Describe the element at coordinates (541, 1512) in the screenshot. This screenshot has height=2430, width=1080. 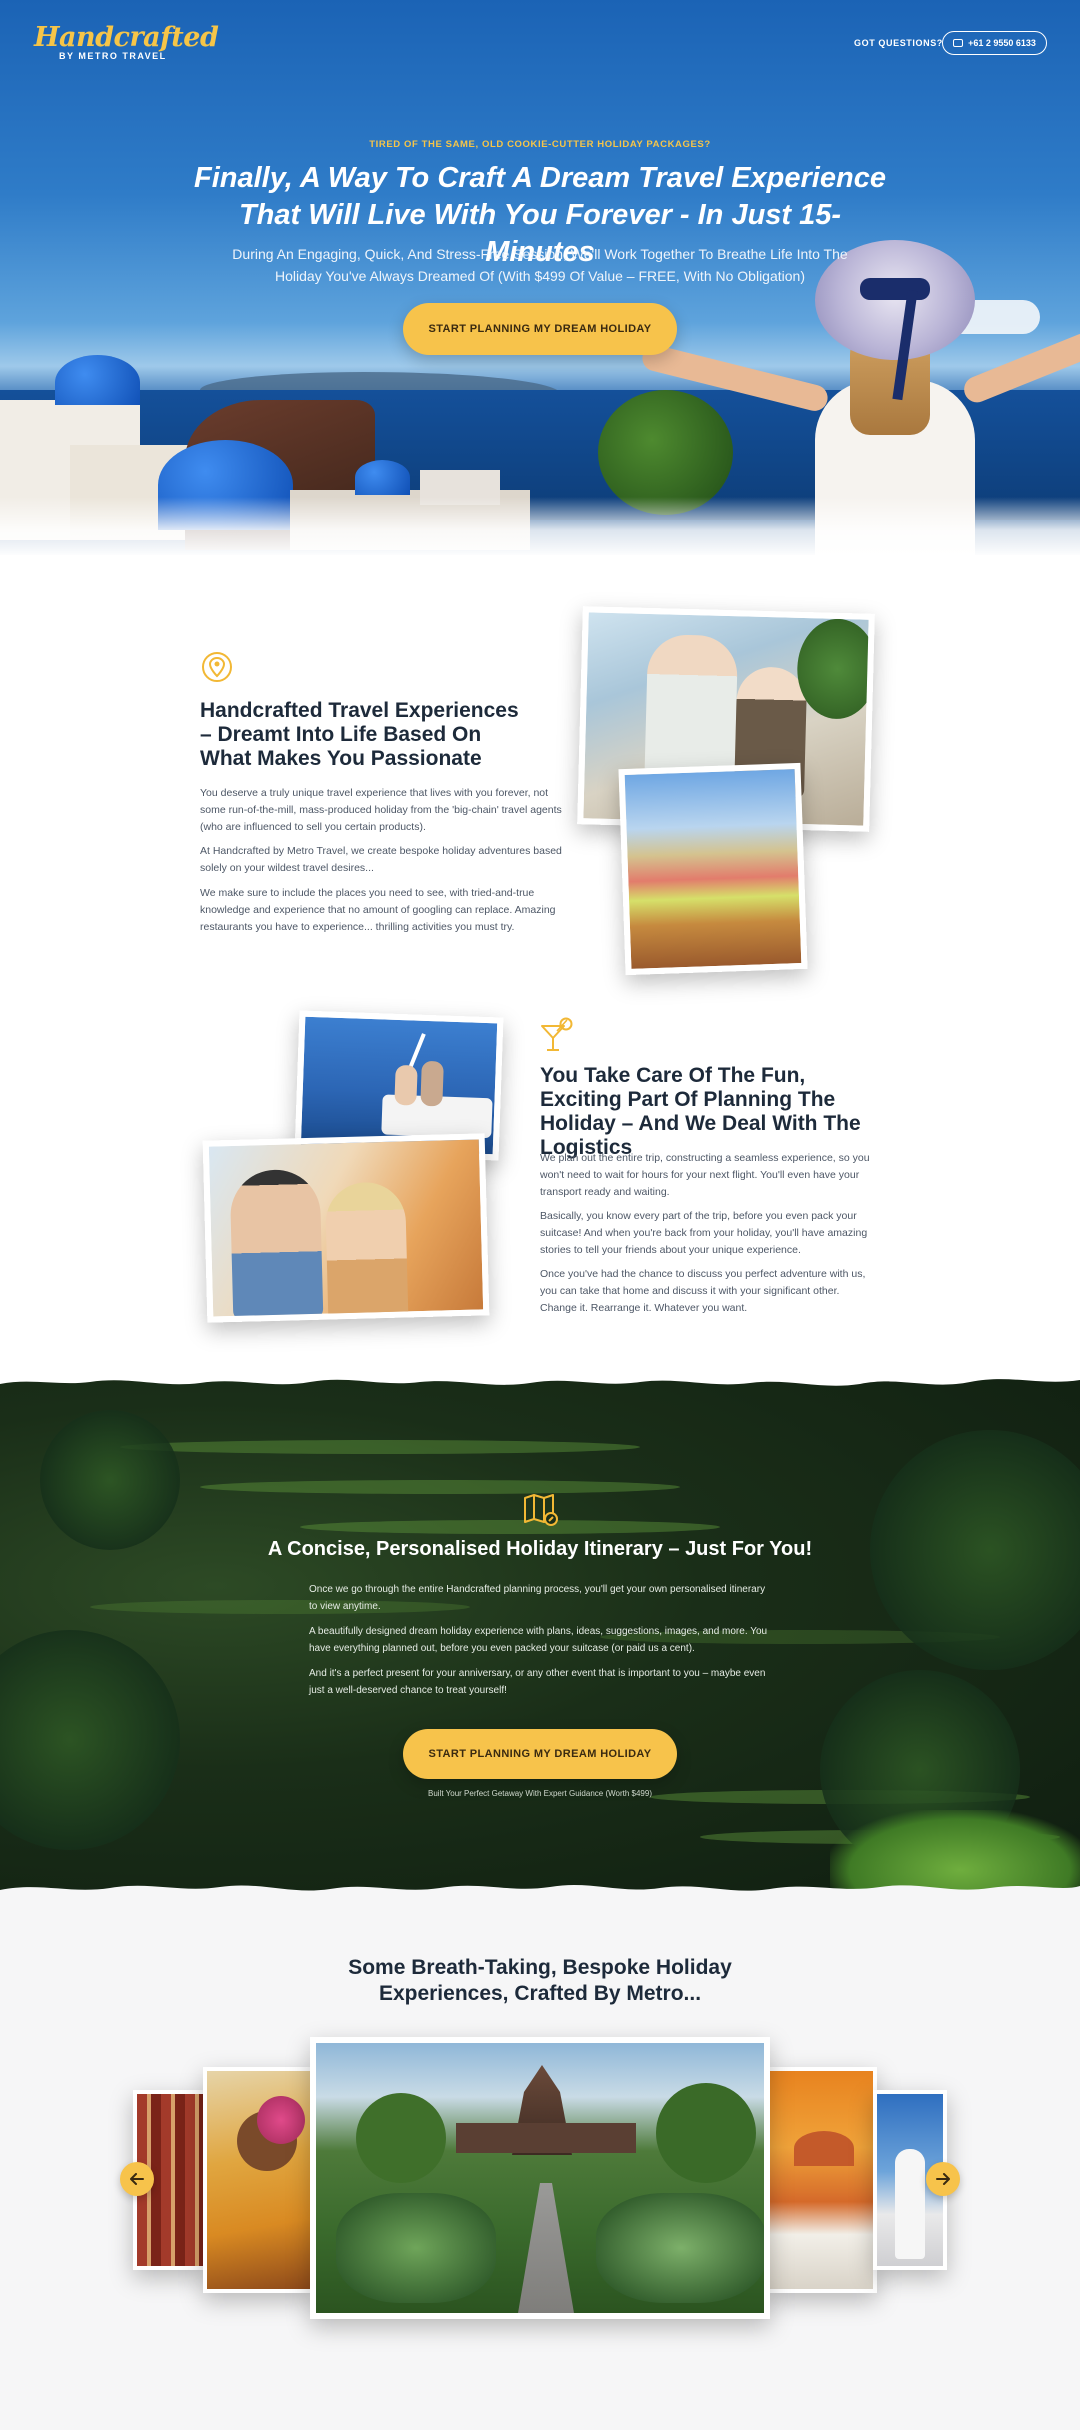
I see `map-icon` at that location.